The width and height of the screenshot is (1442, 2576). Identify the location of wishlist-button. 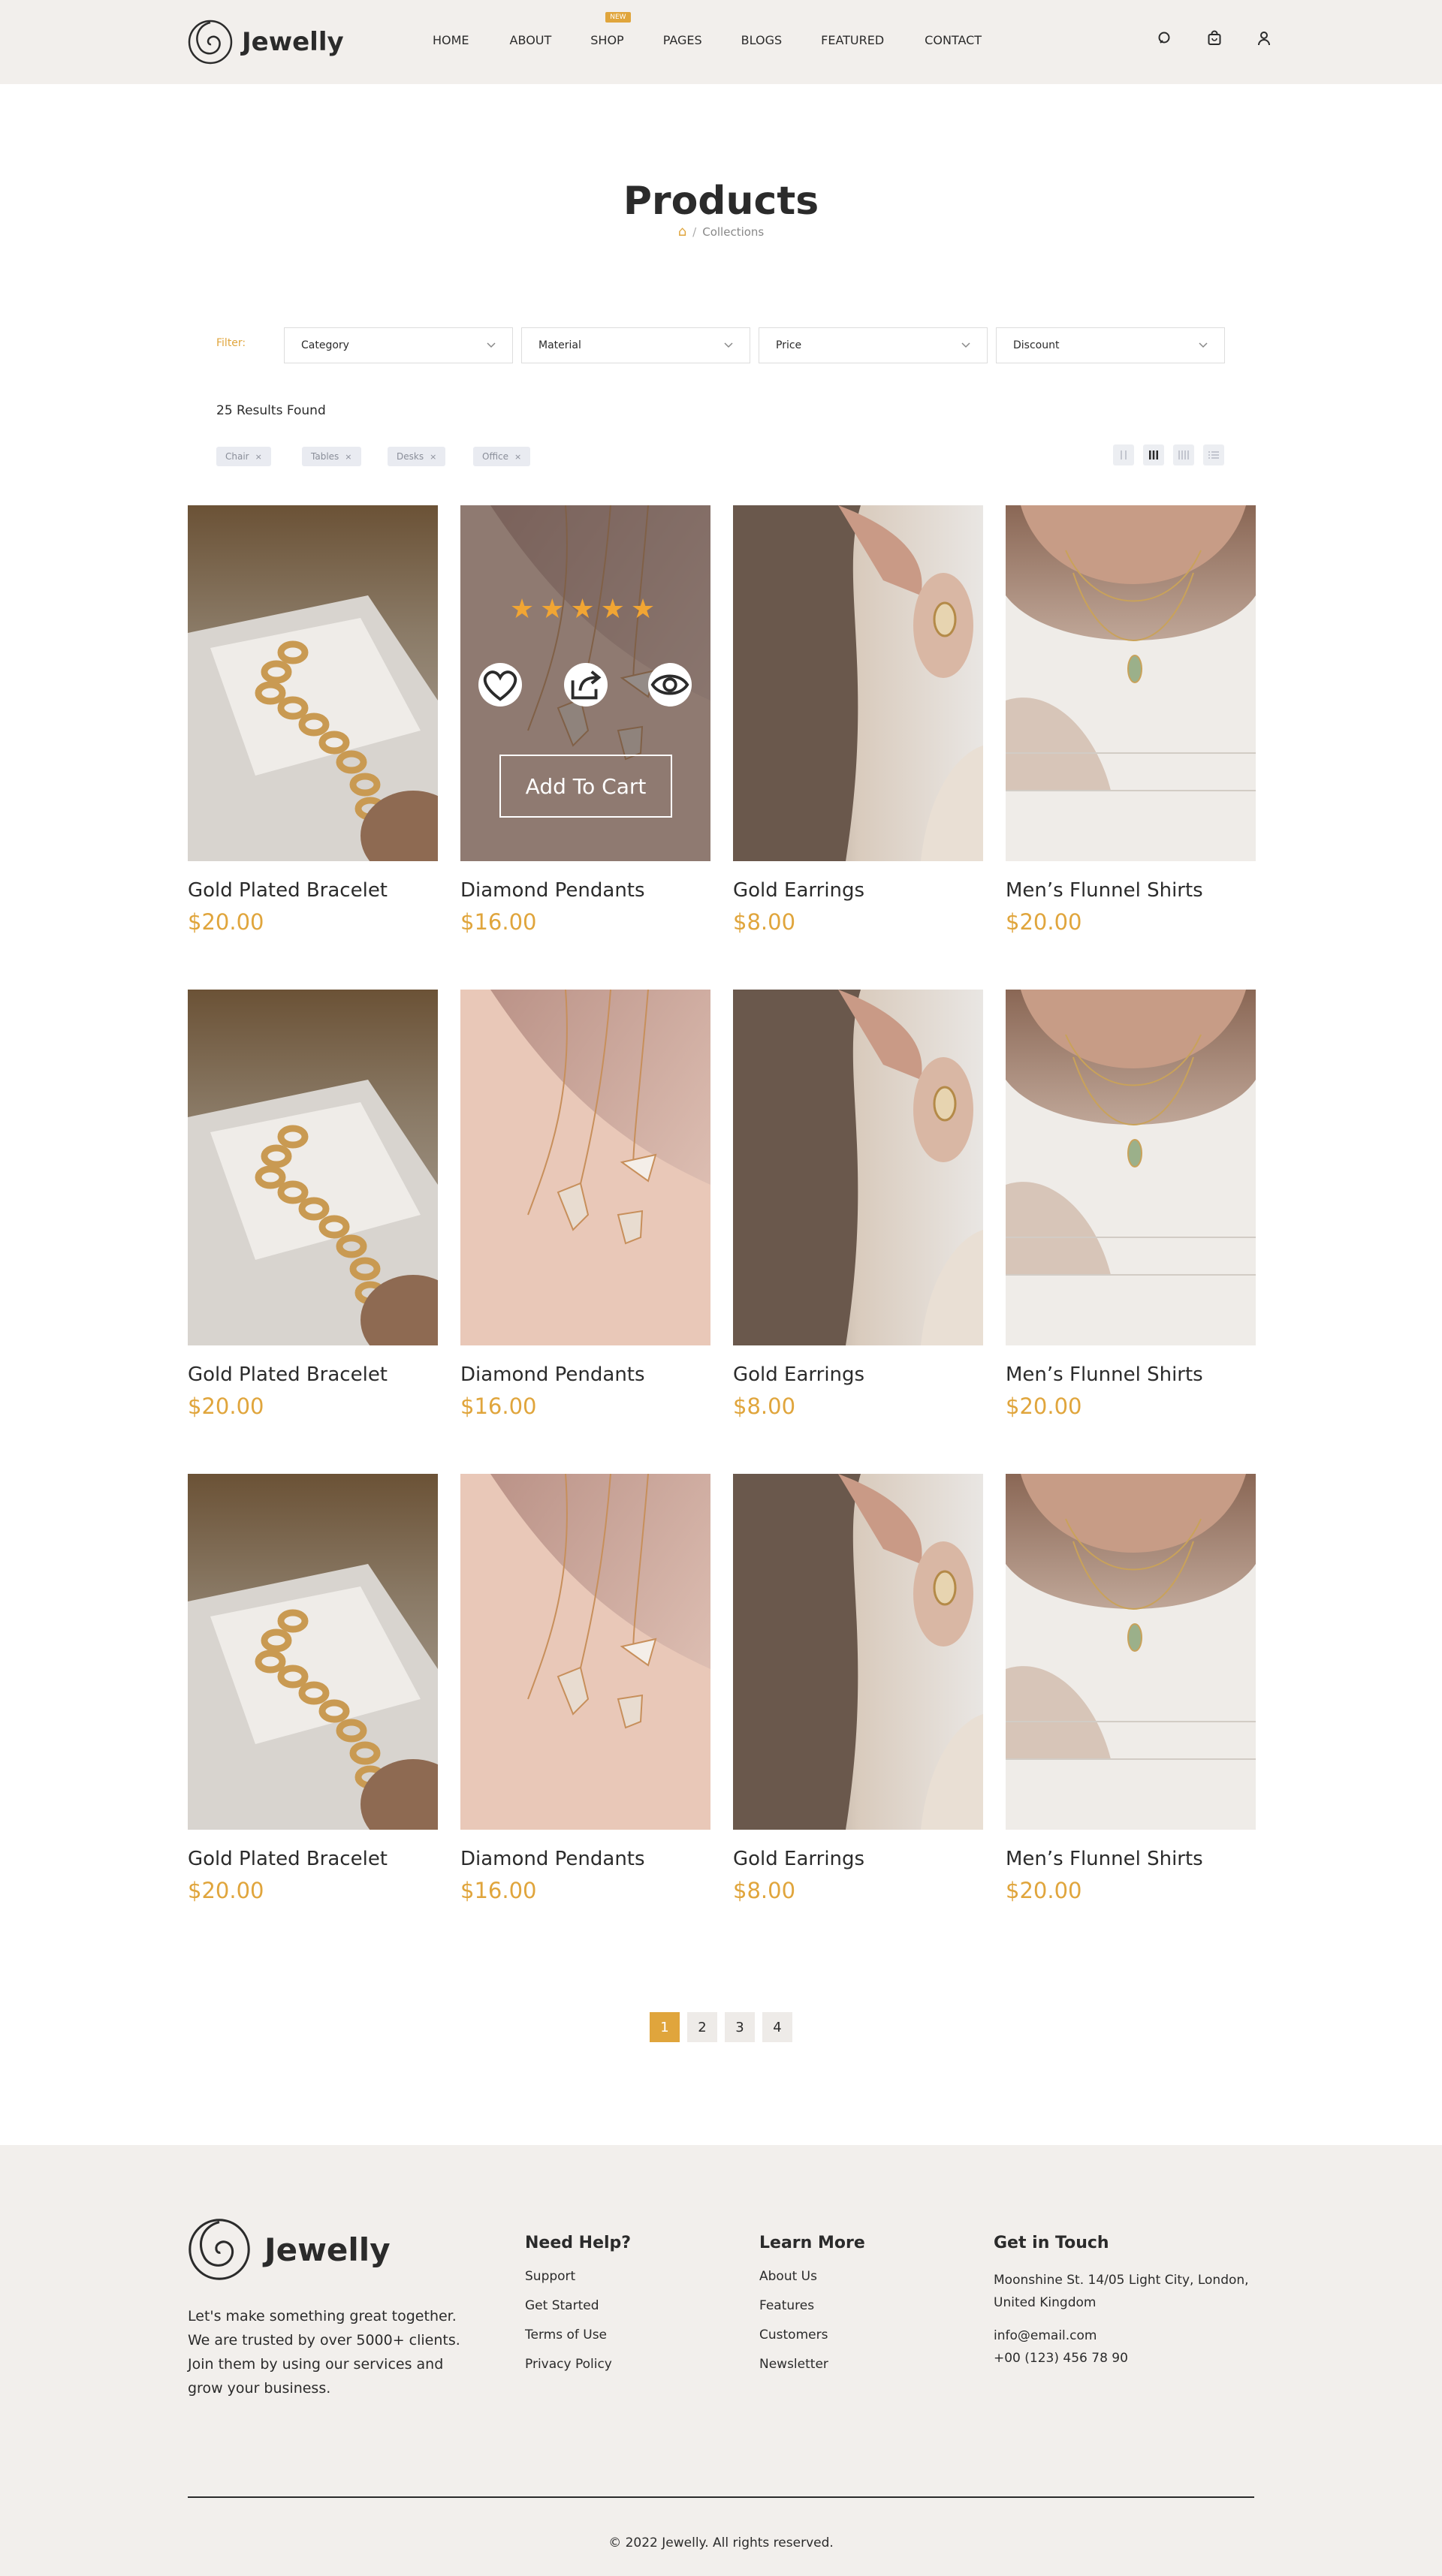
(500, 685).